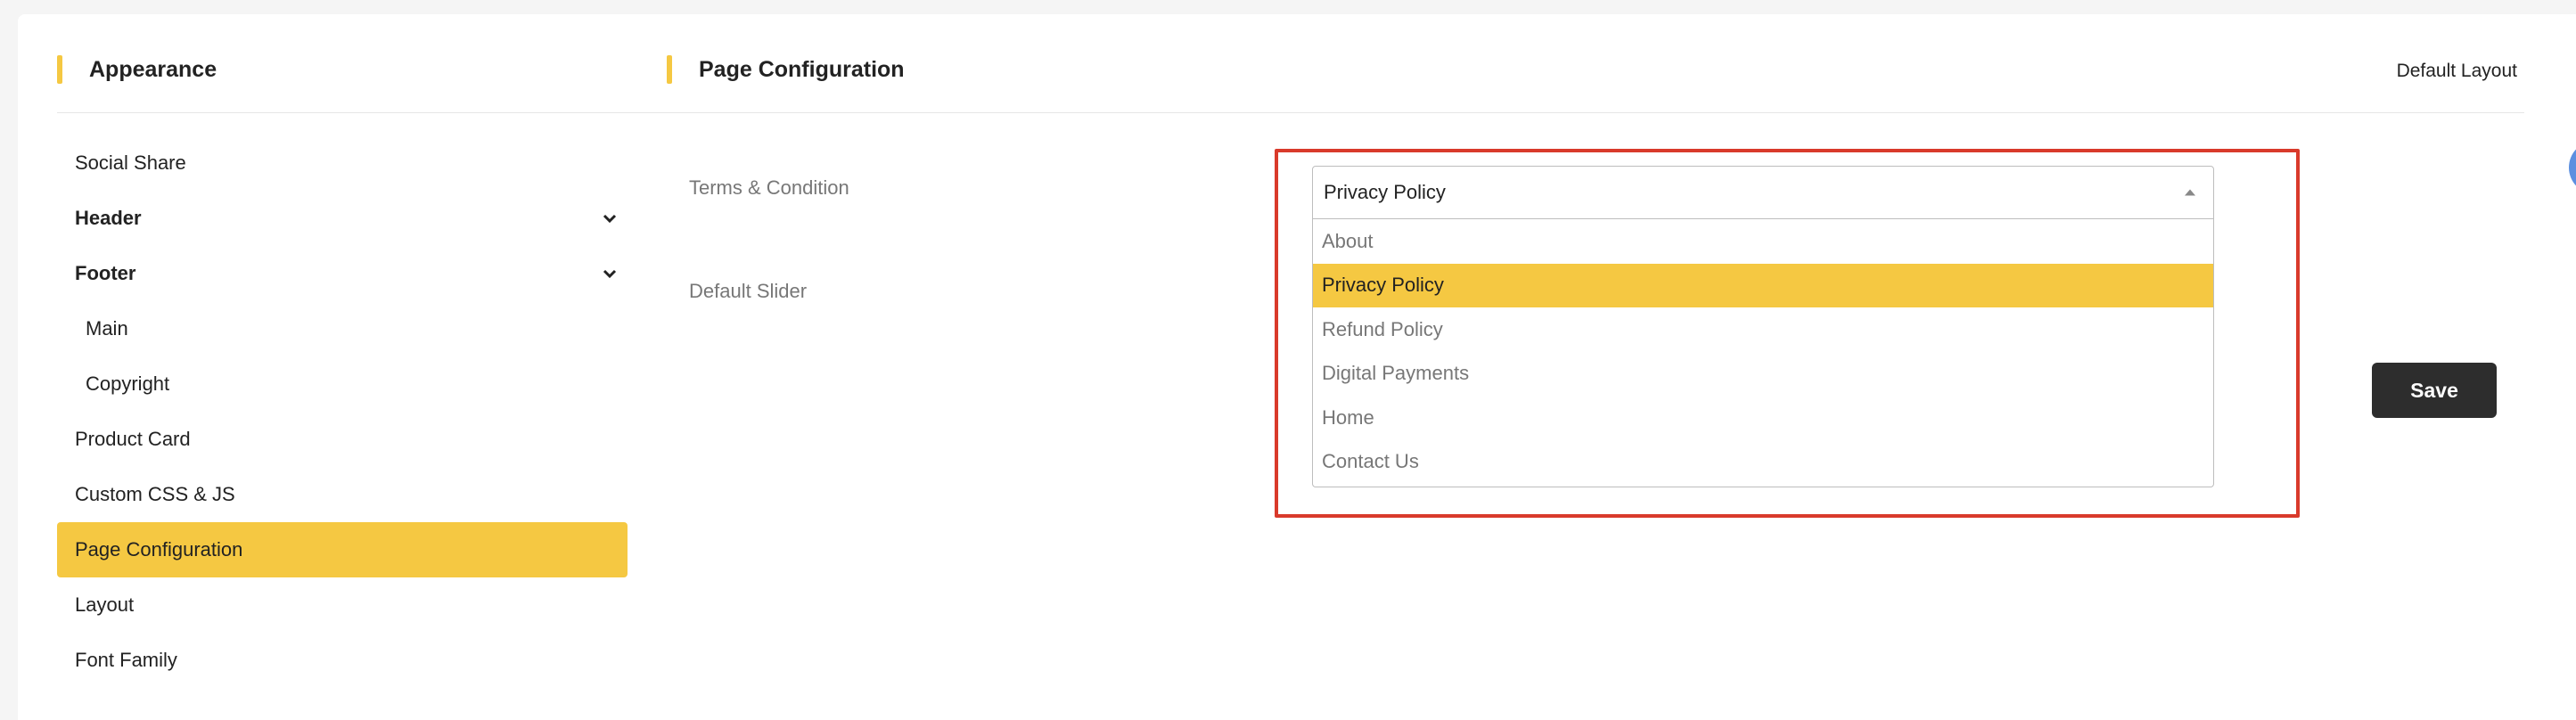  What do you see at coordinates (155, 494) in the screenshot?
I see `sidebar-item-label: Custom CSS & JS` at bounding box center [155, 494].